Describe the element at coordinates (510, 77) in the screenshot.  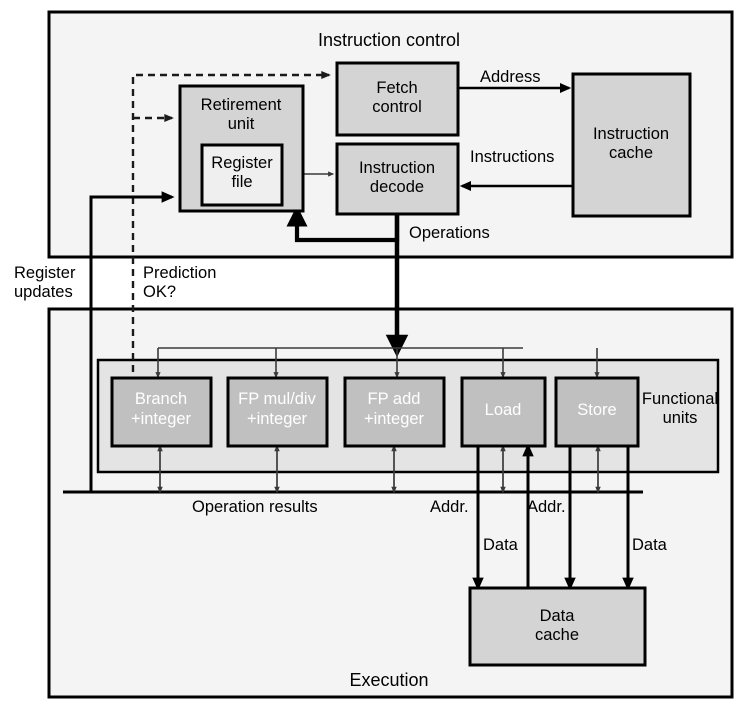
I see `address-label: Address` at that location.